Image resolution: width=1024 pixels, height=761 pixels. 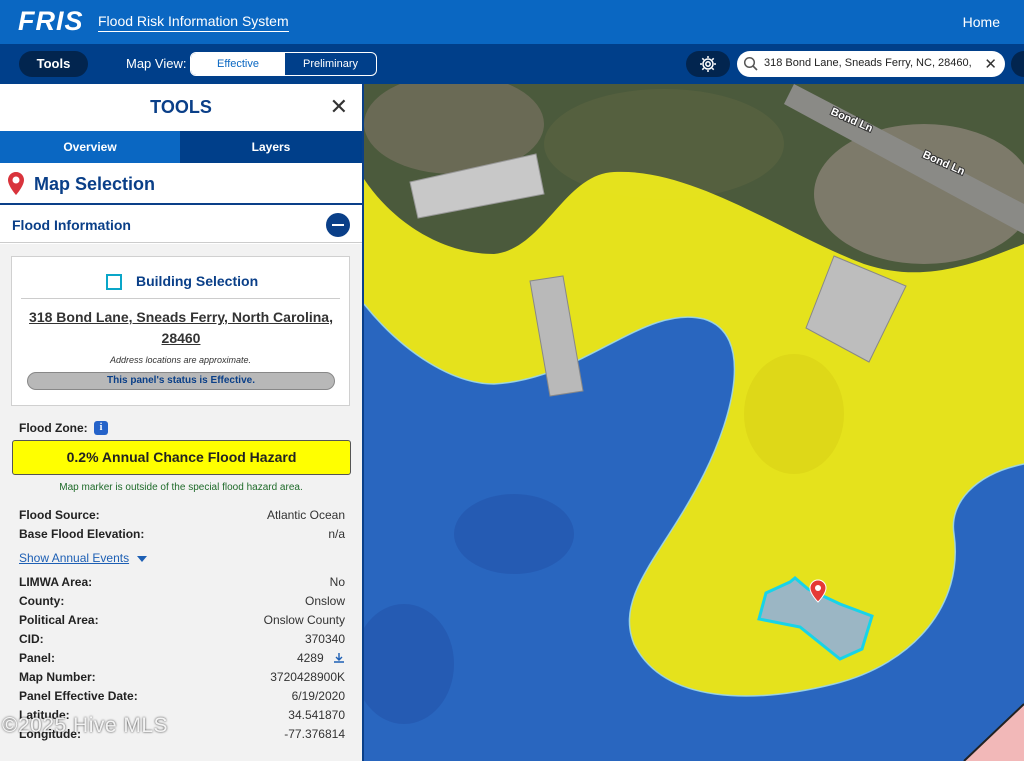 I want to click on detail-value: Onslow, so click(x=324, y=601).